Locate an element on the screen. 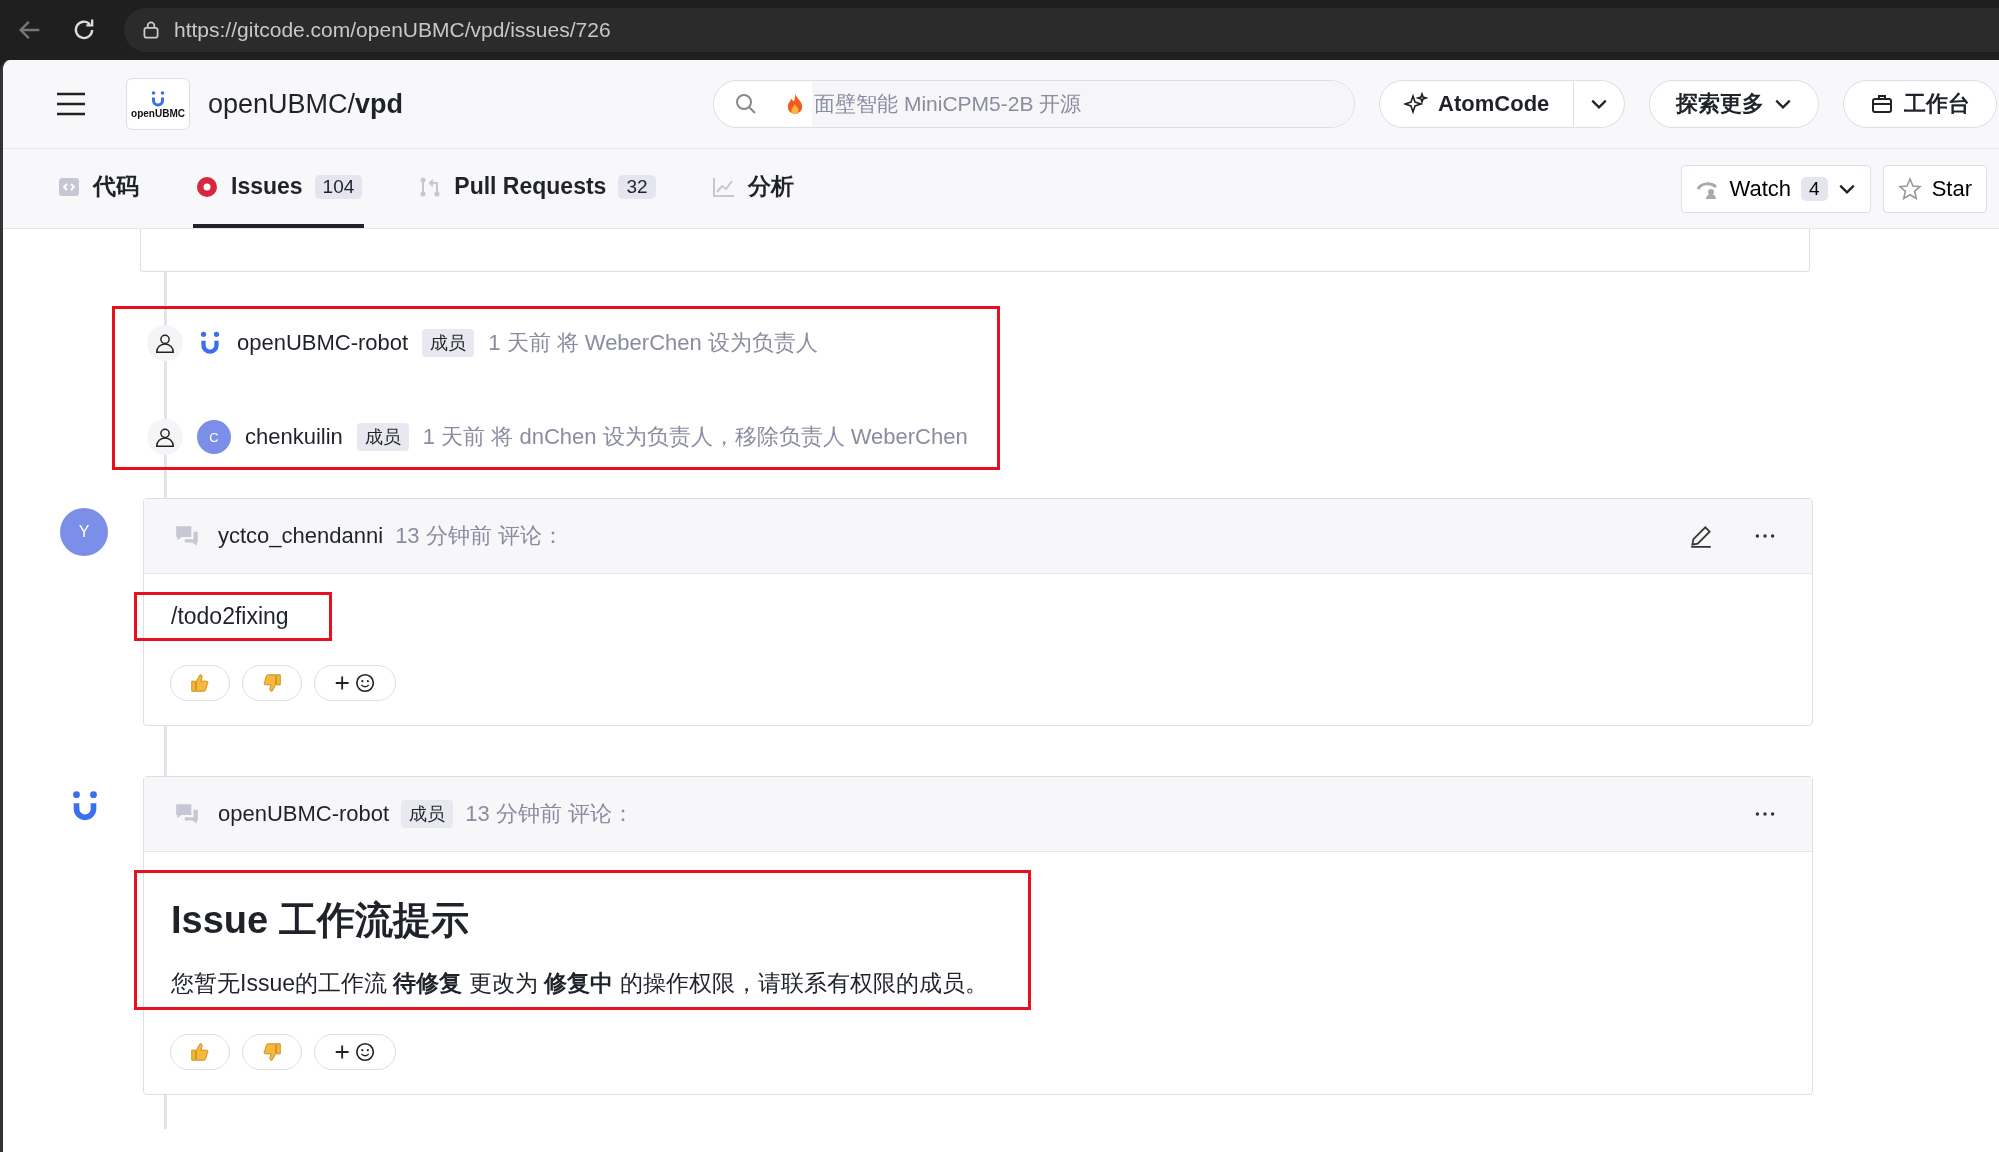 The width and height of the screenshot is (1999, 1152). address-bar: https://gitcode.com/openUBMC/vpd/issues/726 is located at coordinates (1061, 30).